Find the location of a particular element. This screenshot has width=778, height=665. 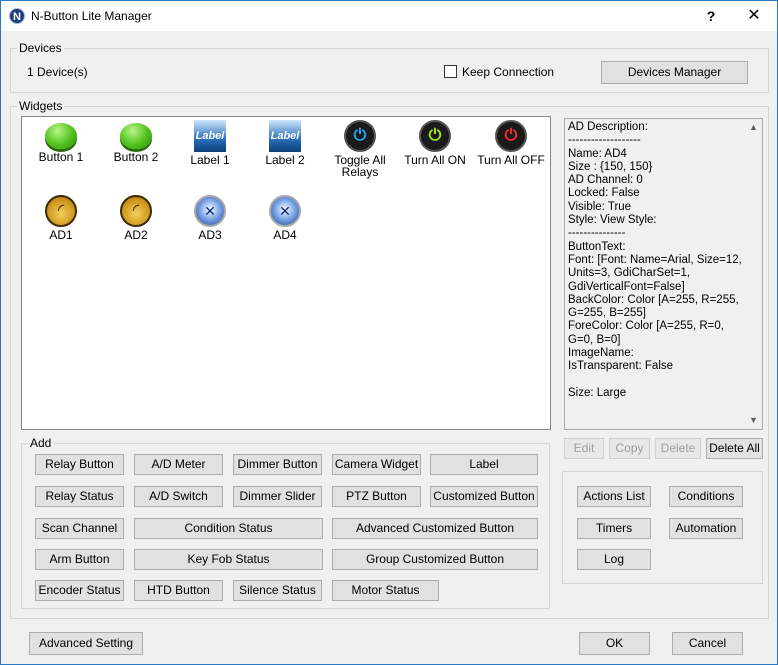

help-button: ? is located at coordinates (711, 16).